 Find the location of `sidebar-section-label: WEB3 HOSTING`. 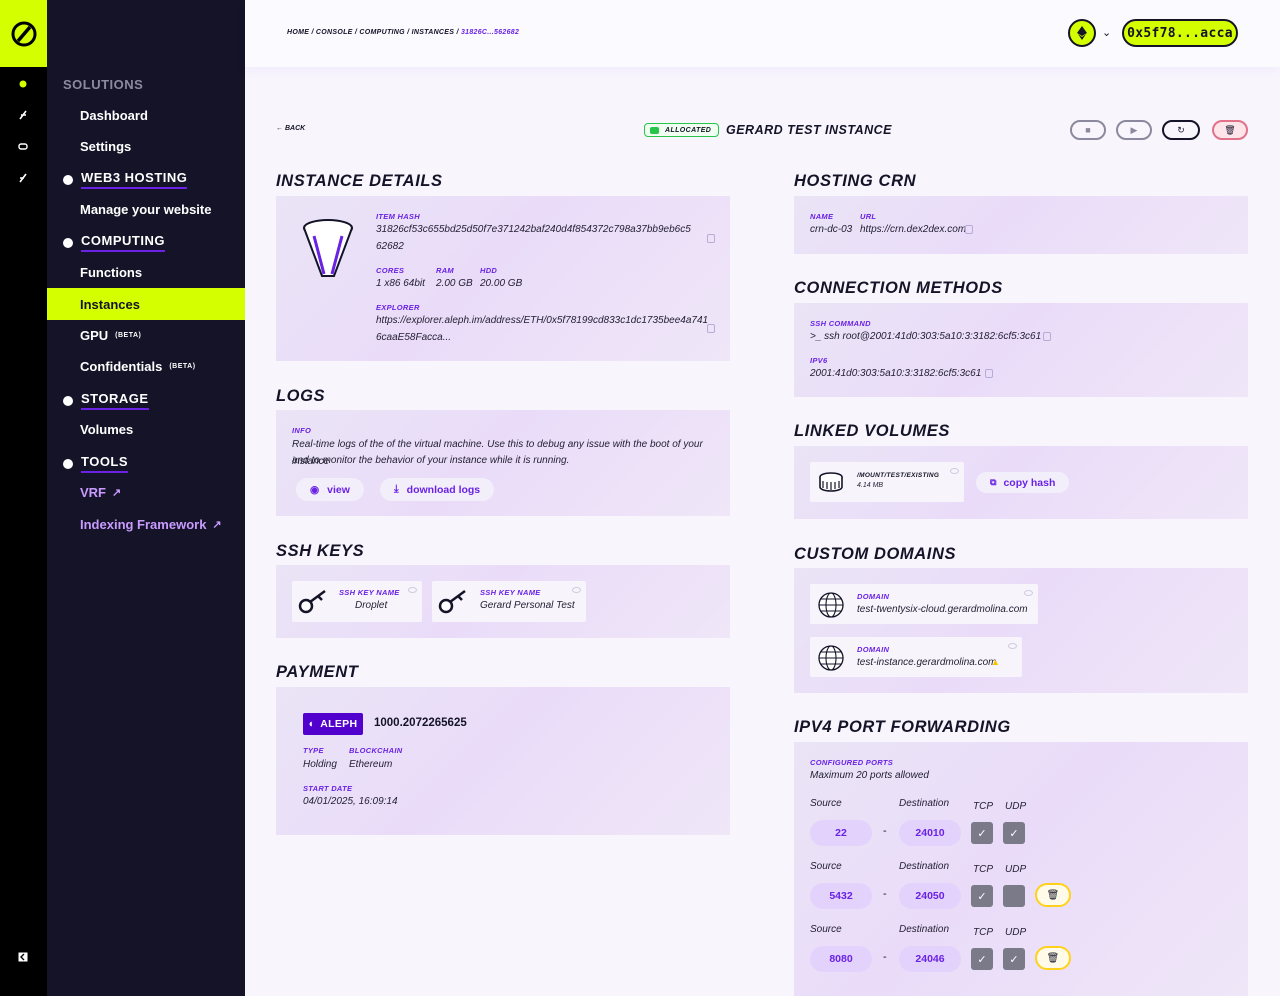

sidebar-section-label: WEB3 HOSTING is located at coordinates (134, 179).